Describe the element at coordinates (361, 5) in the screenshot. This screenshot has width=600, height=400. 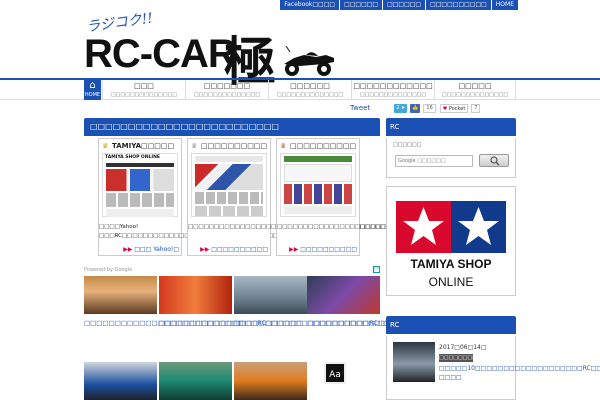
I see `top-link-2: □□□□□□` at that location.